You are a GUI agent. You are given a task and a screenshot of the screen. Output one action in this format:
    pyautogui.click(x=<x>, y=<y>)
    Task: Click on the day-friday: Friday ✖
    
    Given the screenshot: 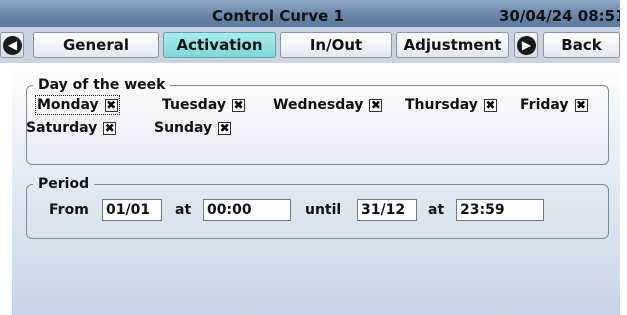 What is the action you would take?
    pyautogui.click(x=554, y=105)
    